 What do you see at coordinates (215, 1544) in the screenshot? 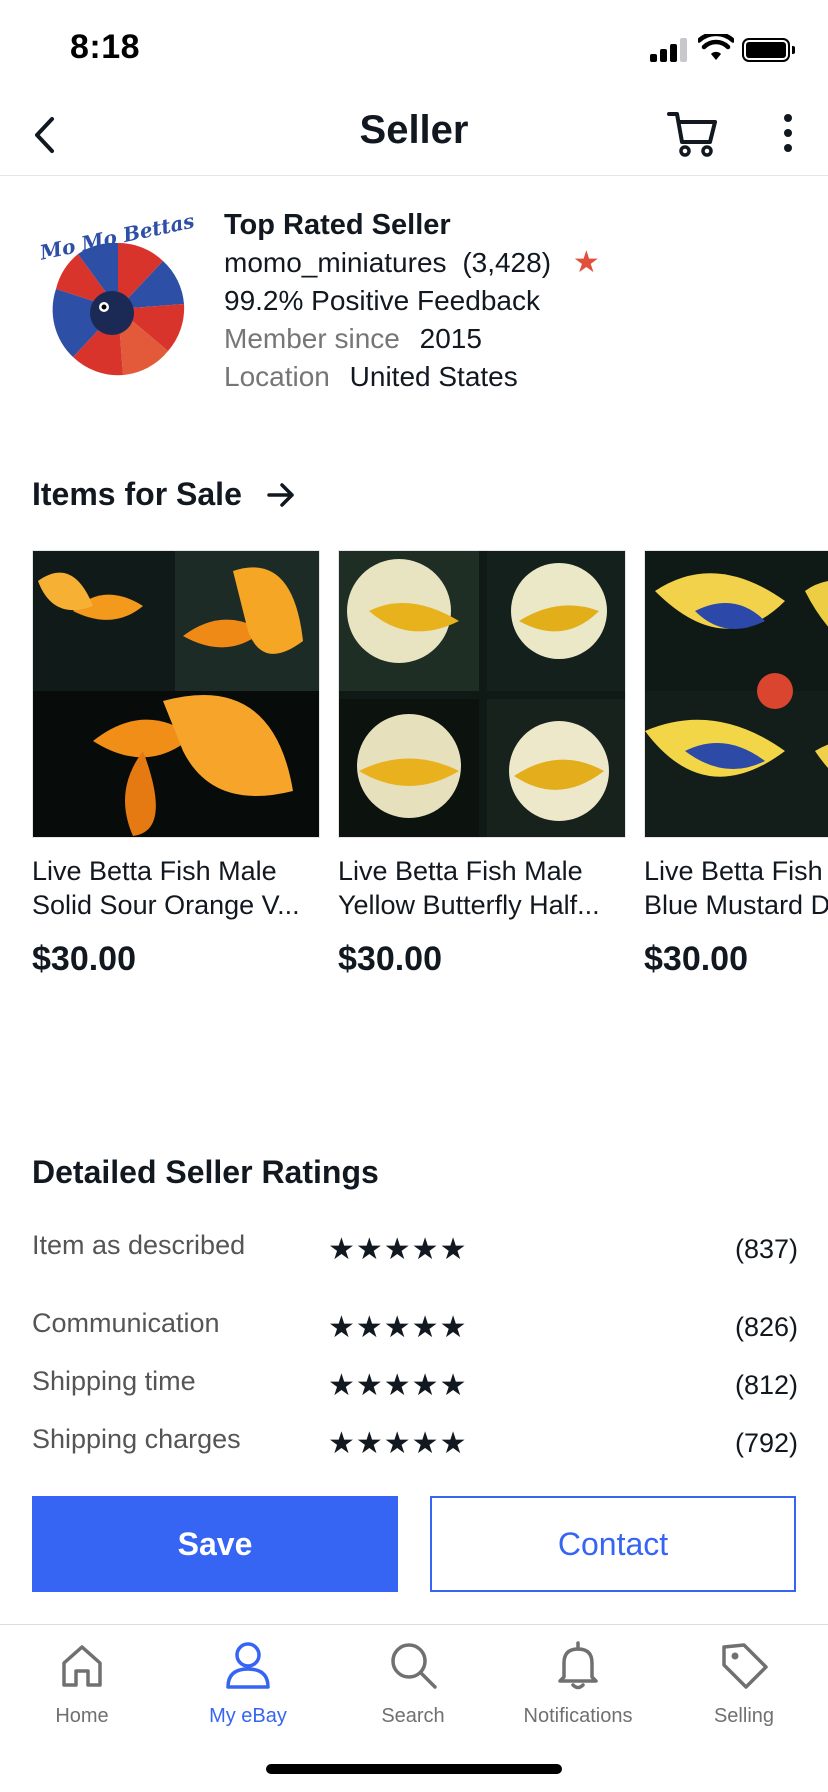
I see `save-seller-button: Save` at bounding box center [215, 1544].